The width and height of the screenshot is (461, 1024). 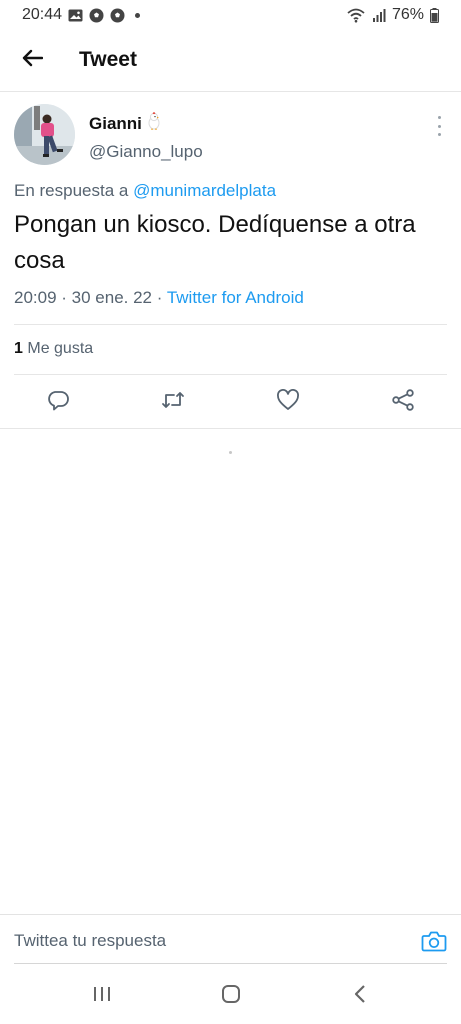 What do you see at coordinates (88, 297) in the screenshot?
I see `tweet-timestamp: 20:09 · 30 ene. 22 ·` at bounding box center [88, 297].